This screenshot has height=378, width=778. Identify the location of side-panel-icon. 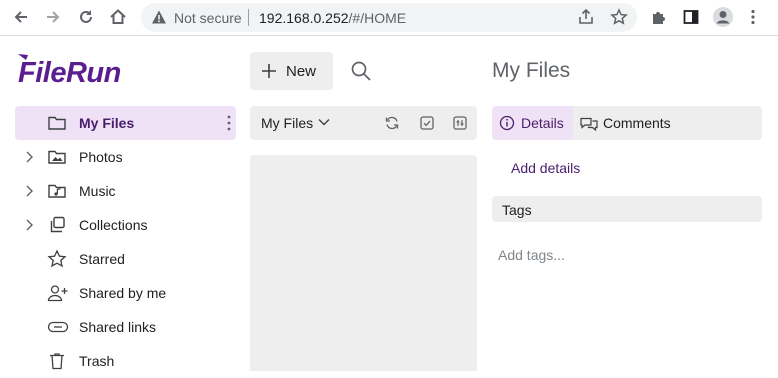
(691, 17).